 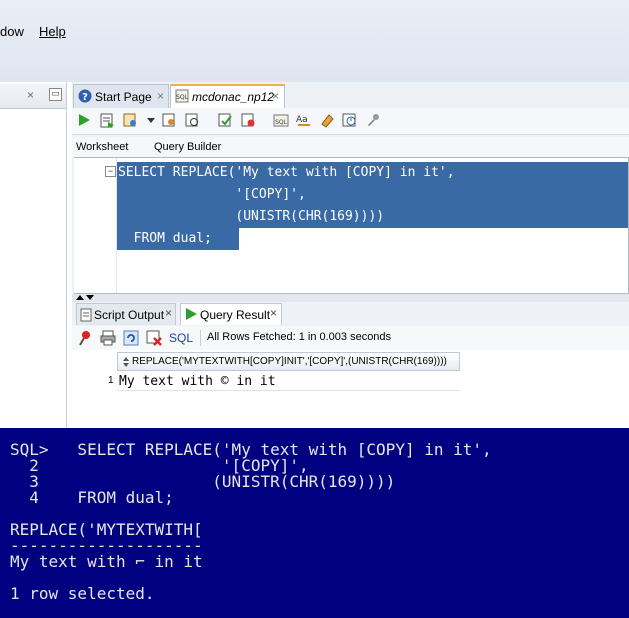 I want to click on sql-tuning-icon: SQL, so click(x=281, y=120).